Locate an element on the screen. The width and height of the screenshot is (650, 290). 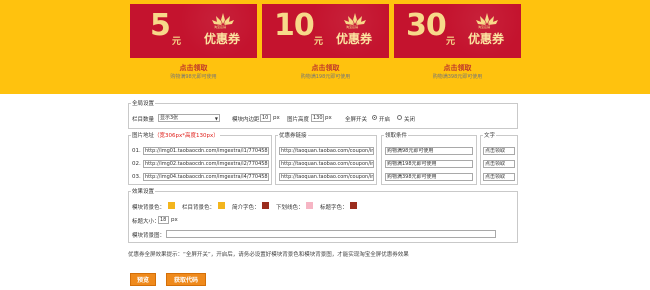
image-size-hint: （宽306px*高度130px） is located at coordinates (186, 136).